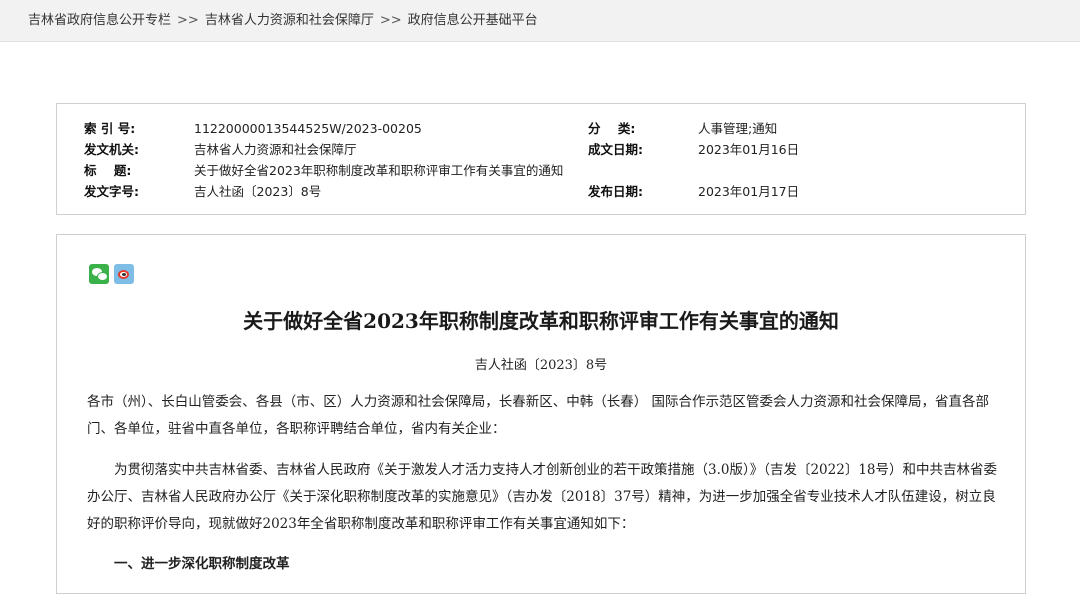 This screenshot has height=594, width=1080. What do you see at coordinates (541, 191) in the screenshot?
I see `metadata-row-docno: 发文字号: 吉人社函〔2023〕8号 发布日期: 2023年01月17日` at bounding box center [541, 191].